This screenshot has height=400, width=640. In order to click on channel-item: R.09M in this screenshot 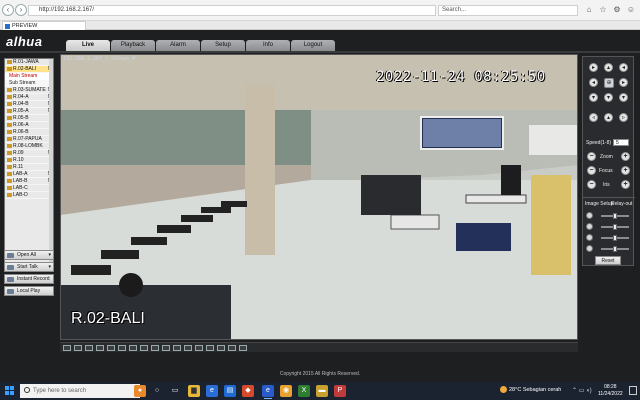, I will do `click(29, 153)`.